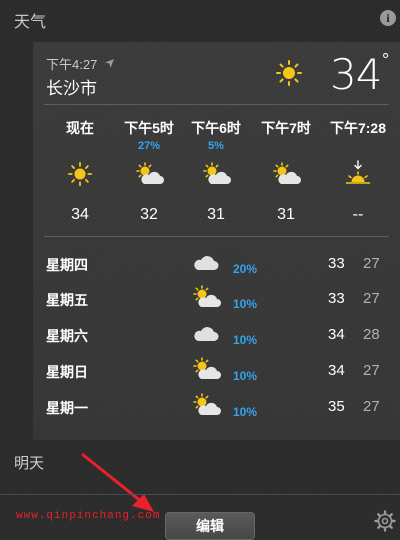  I want to click on current-time-row: 下午4:27, so click(80, 63).